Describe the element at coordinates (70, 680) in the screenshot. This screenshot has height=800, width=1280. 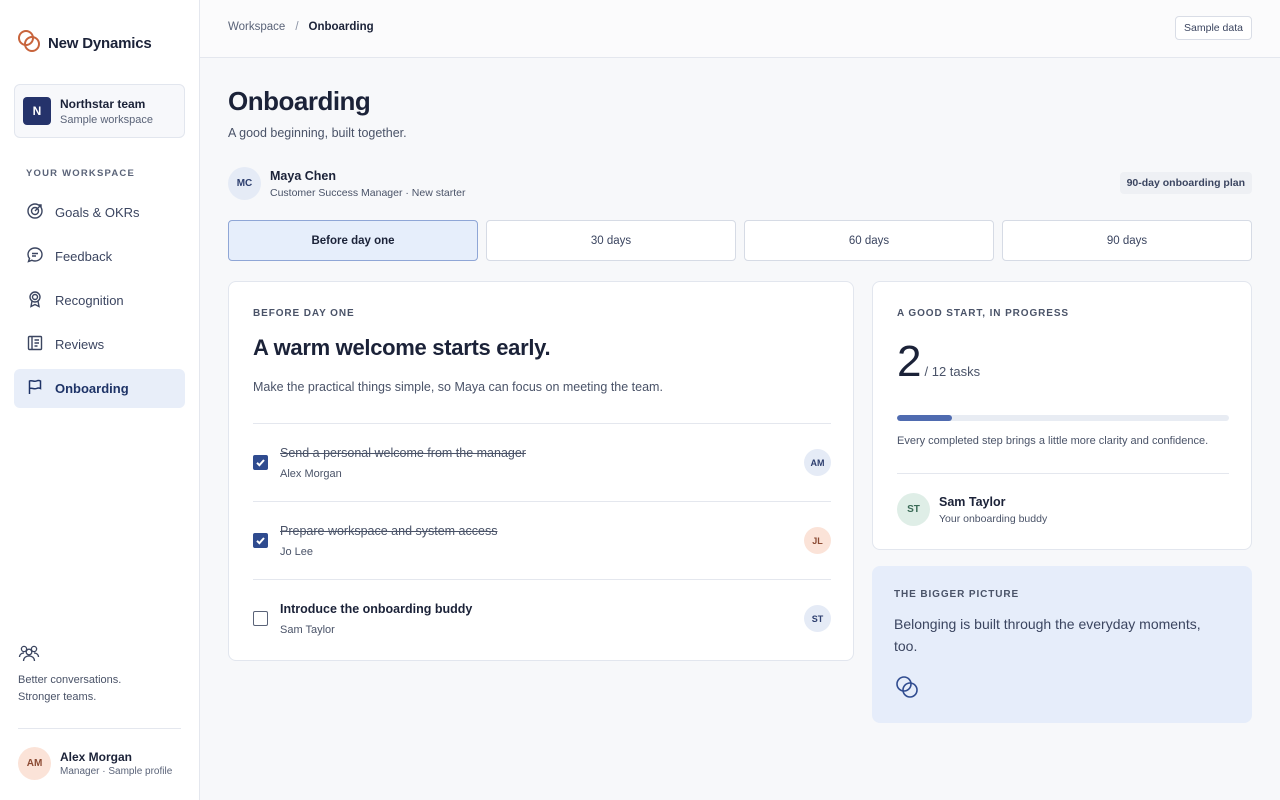
I see `tagline-line-1: Better conversations.` at that location.